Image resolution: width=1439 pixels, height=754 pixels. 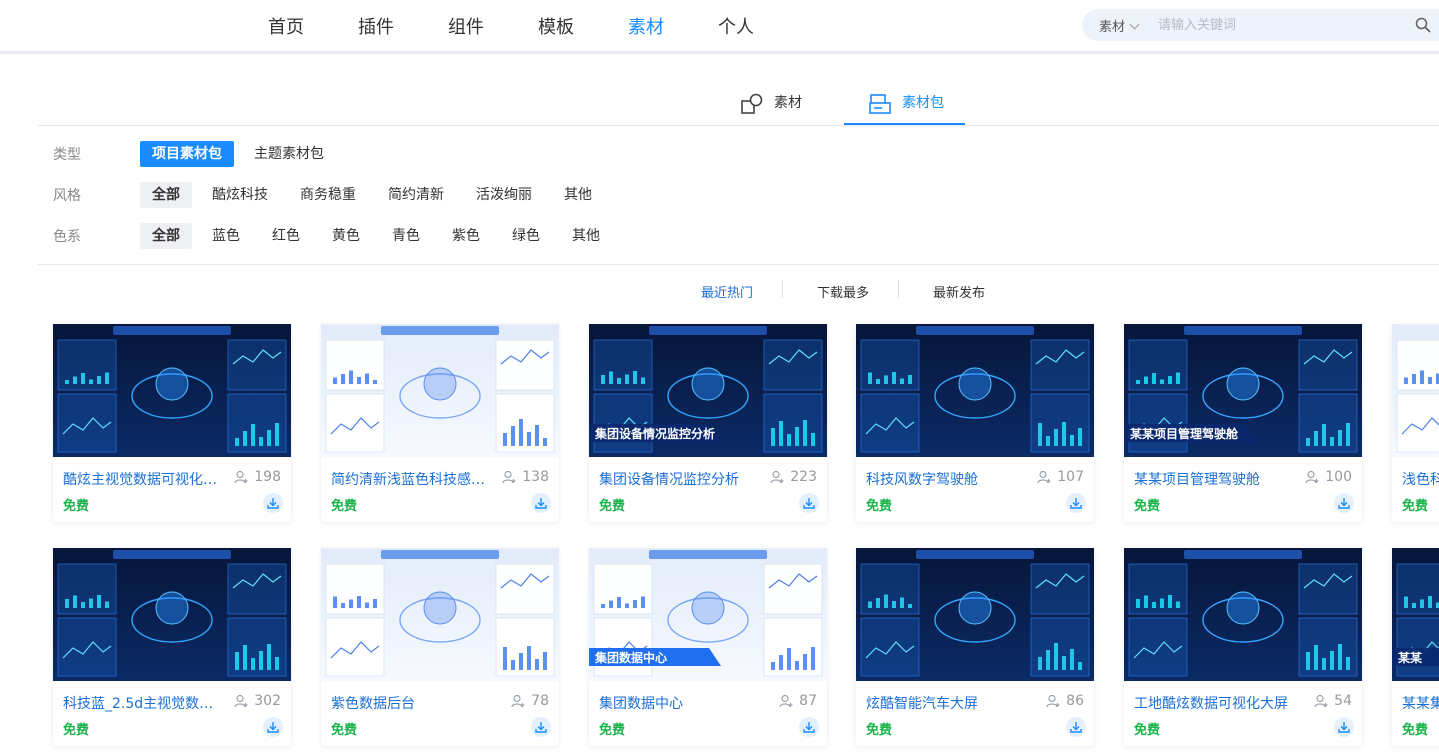 What do you see at coordinates (526, 236) in the screenshot?
I see `filter-chip-color-green: 绿色` at bounding box center [526, 236].